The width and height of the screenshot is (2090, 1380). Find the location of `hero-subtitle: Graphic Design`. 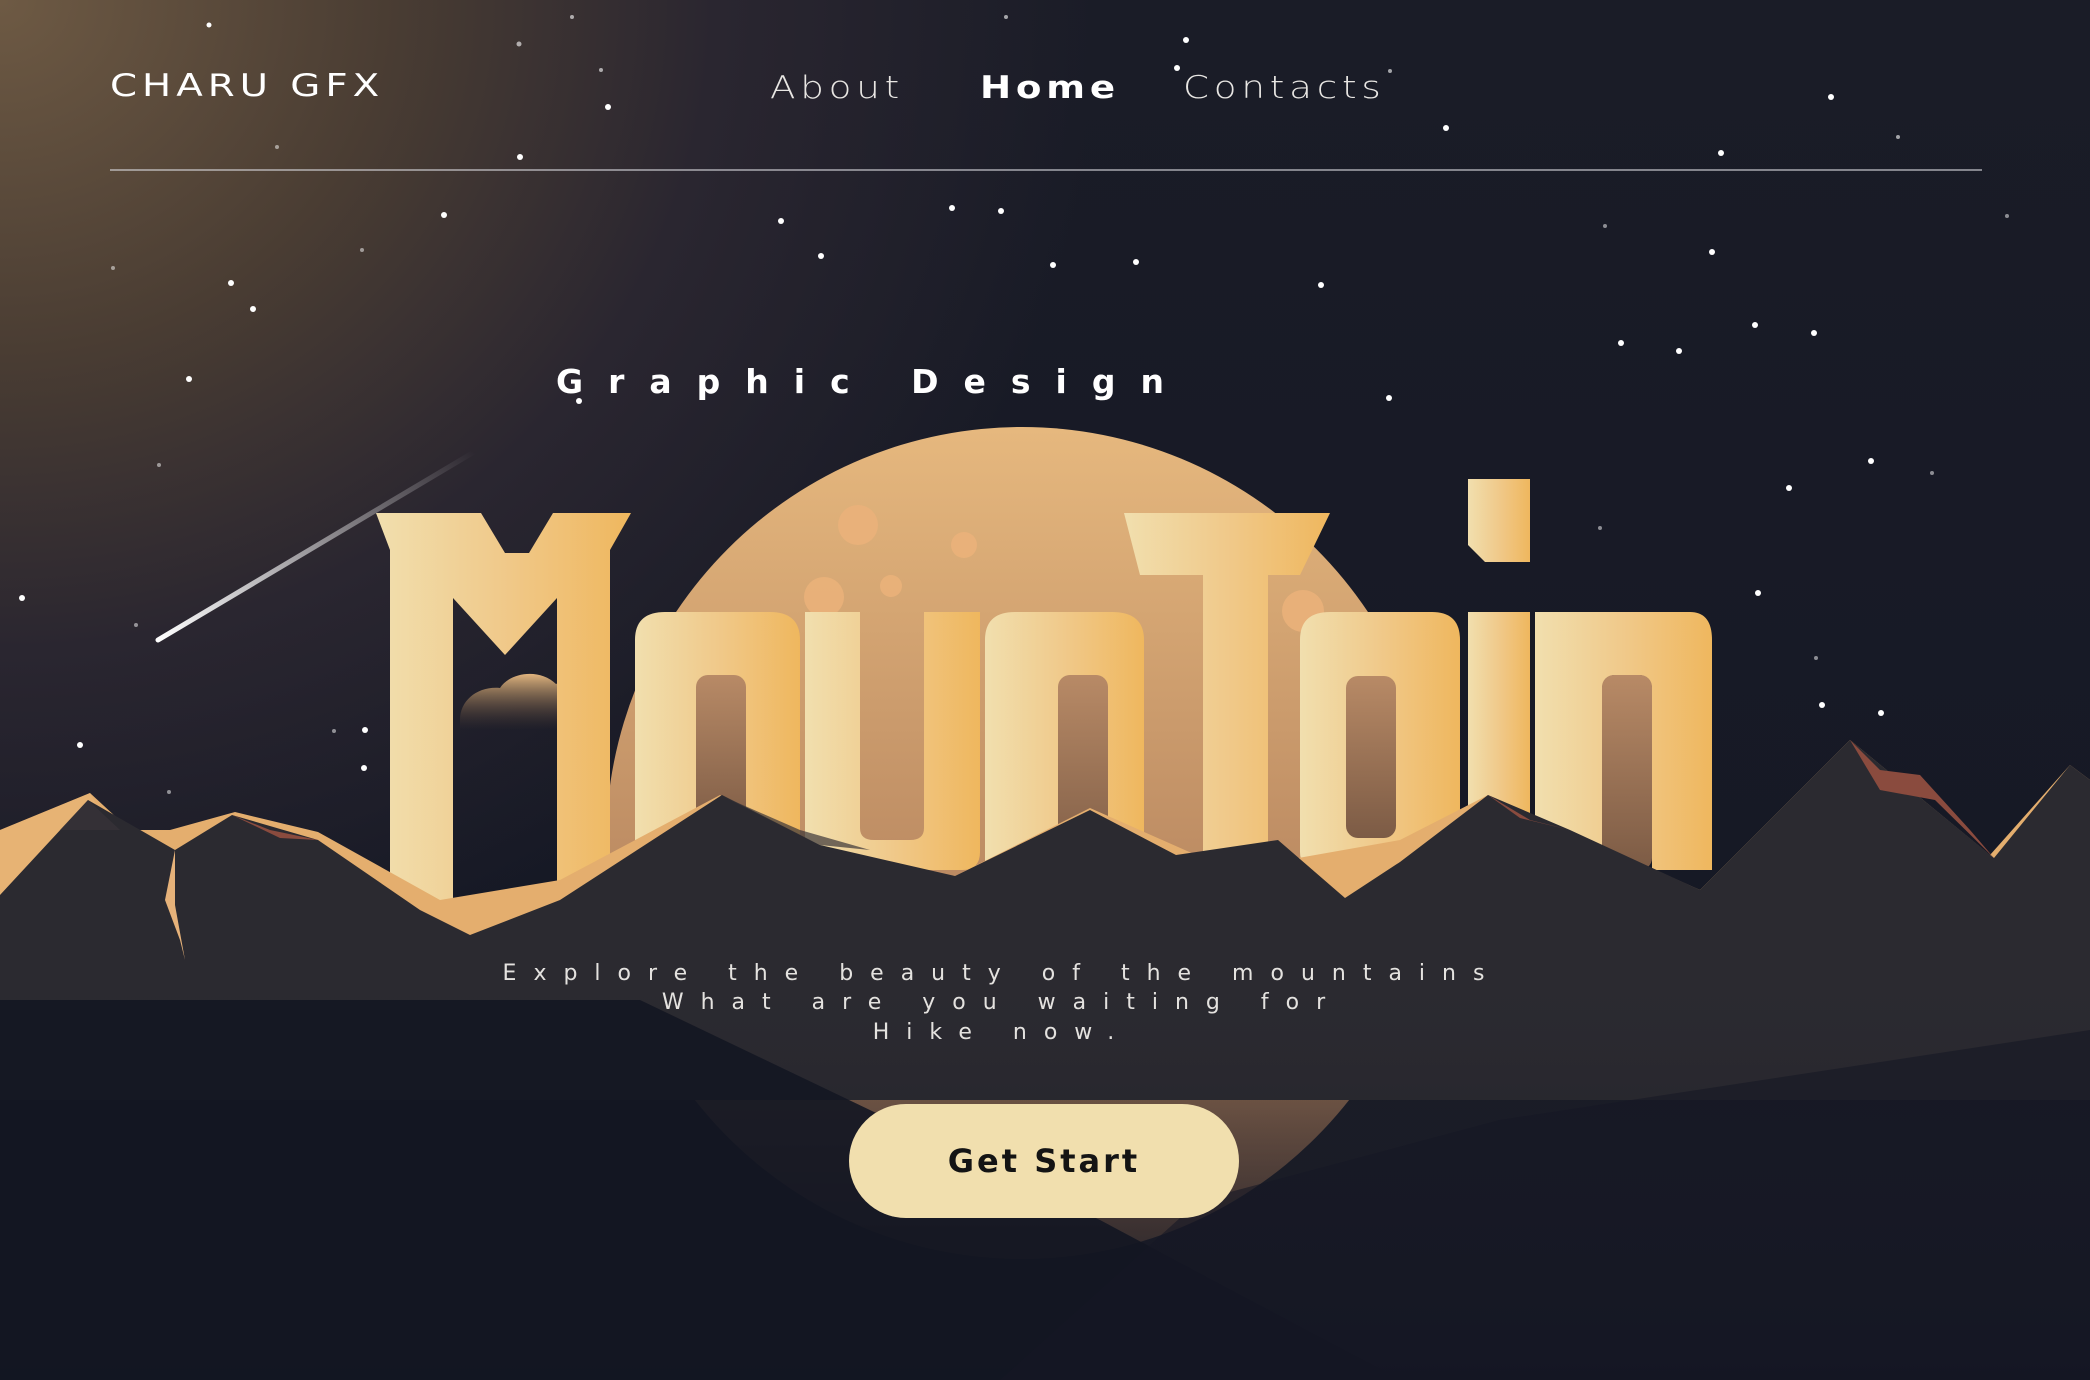

hero-subtitle: Graphic Design is located at coordinates (872, 381).